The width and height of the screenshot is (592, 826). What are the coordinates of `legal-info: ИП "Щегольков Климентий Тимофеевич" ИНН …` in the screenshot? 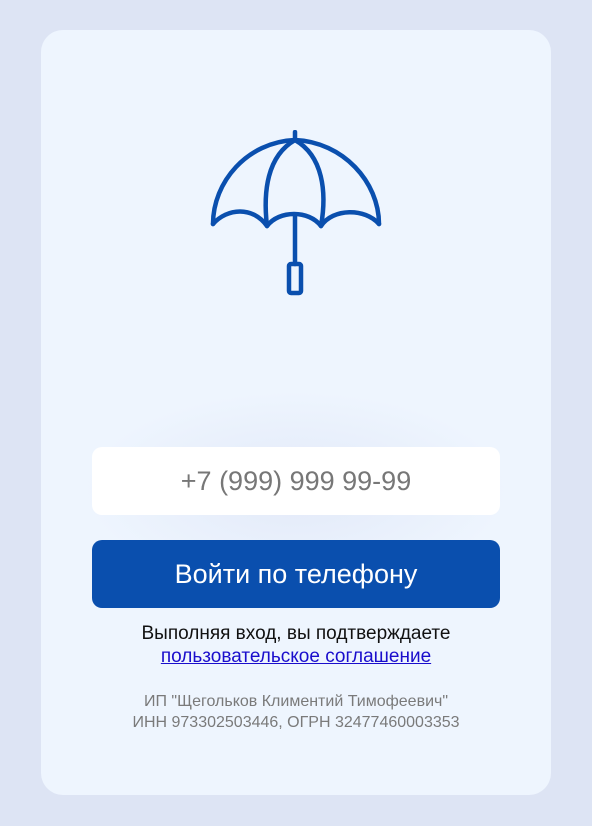 It's located at (296, 712).